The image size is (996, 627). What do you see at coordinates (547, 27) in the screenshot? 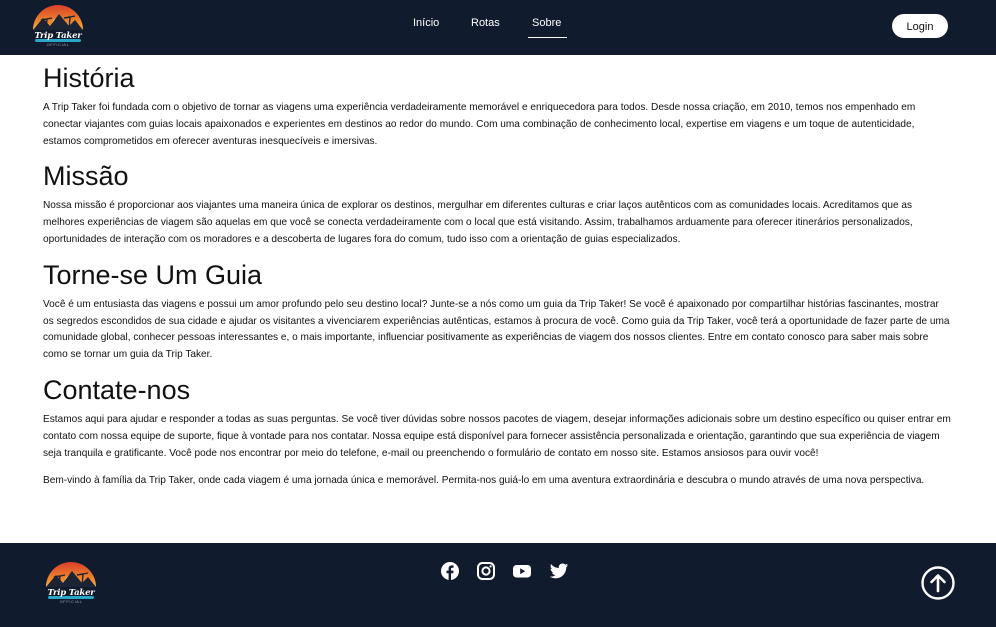
I see `nav-link-sobre: Sobre` at bounding box center [547, 27].